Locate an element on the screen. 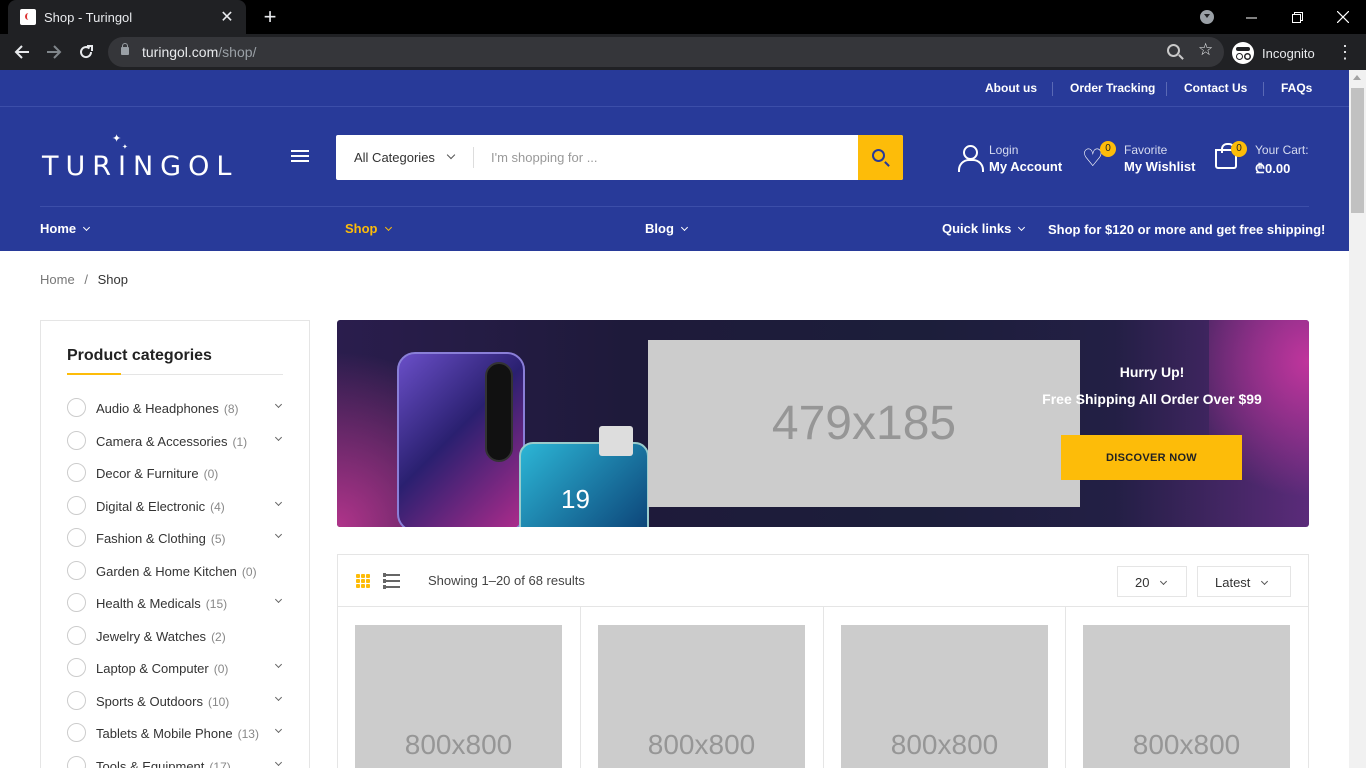  category-label: Tablets & Mobile Phone (13) is located at coordinates (177, 733).